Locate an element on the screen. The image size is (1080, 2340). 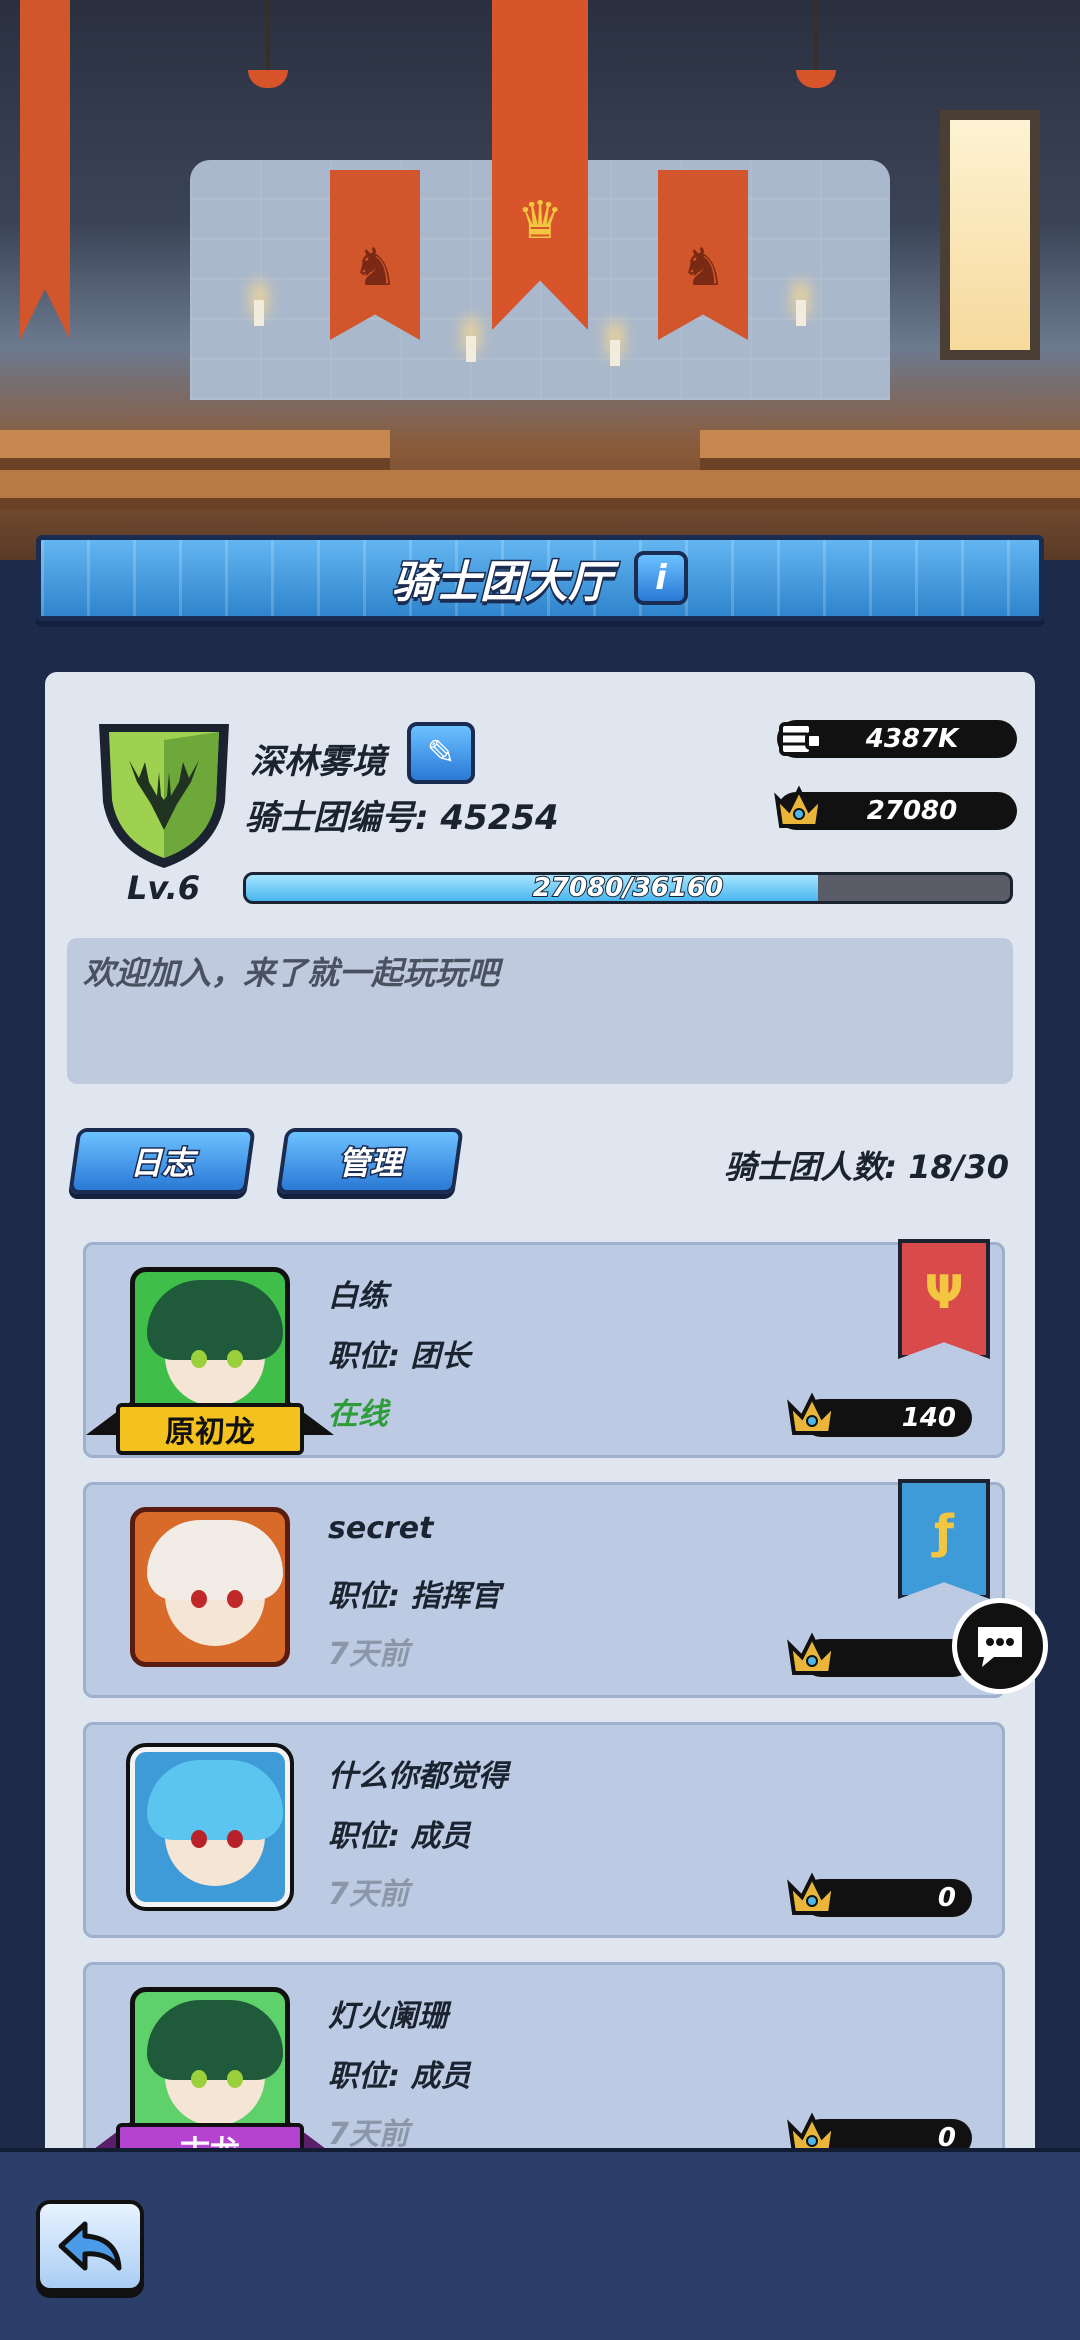
member-card: secret 职位: 指挥官 7天前 ƒ is located at coordinates (544, 1588).